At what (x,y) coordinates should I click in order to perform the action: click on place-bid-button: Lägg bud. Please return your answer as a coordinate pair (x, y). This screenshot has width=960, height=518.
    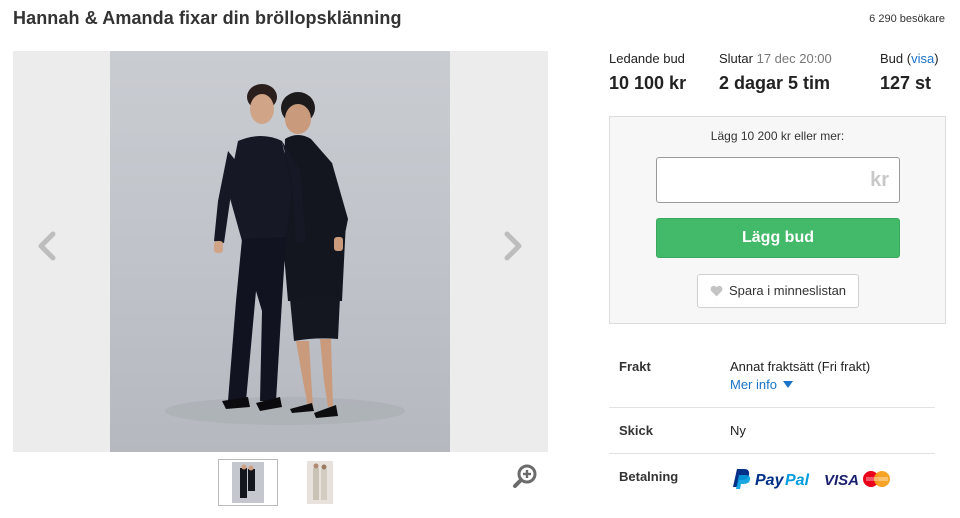
    Looking at the image, I should click on (778, 238).